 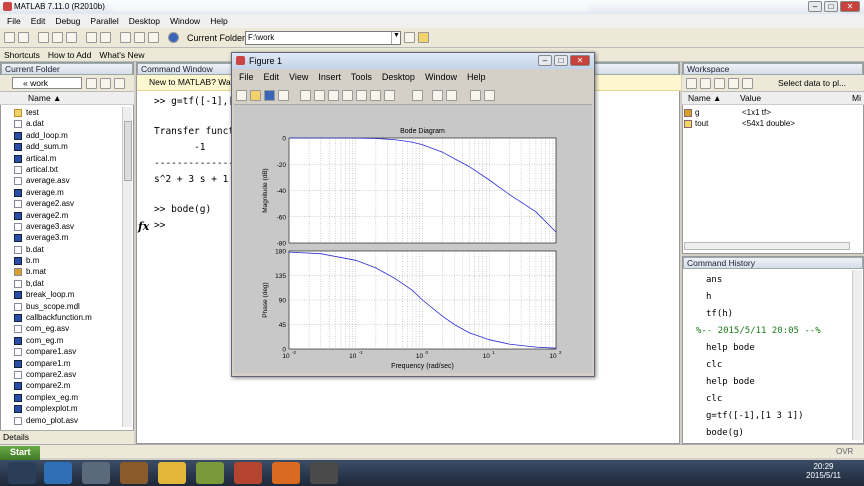 I want to click on player-icon, so click(x=134, y=473).